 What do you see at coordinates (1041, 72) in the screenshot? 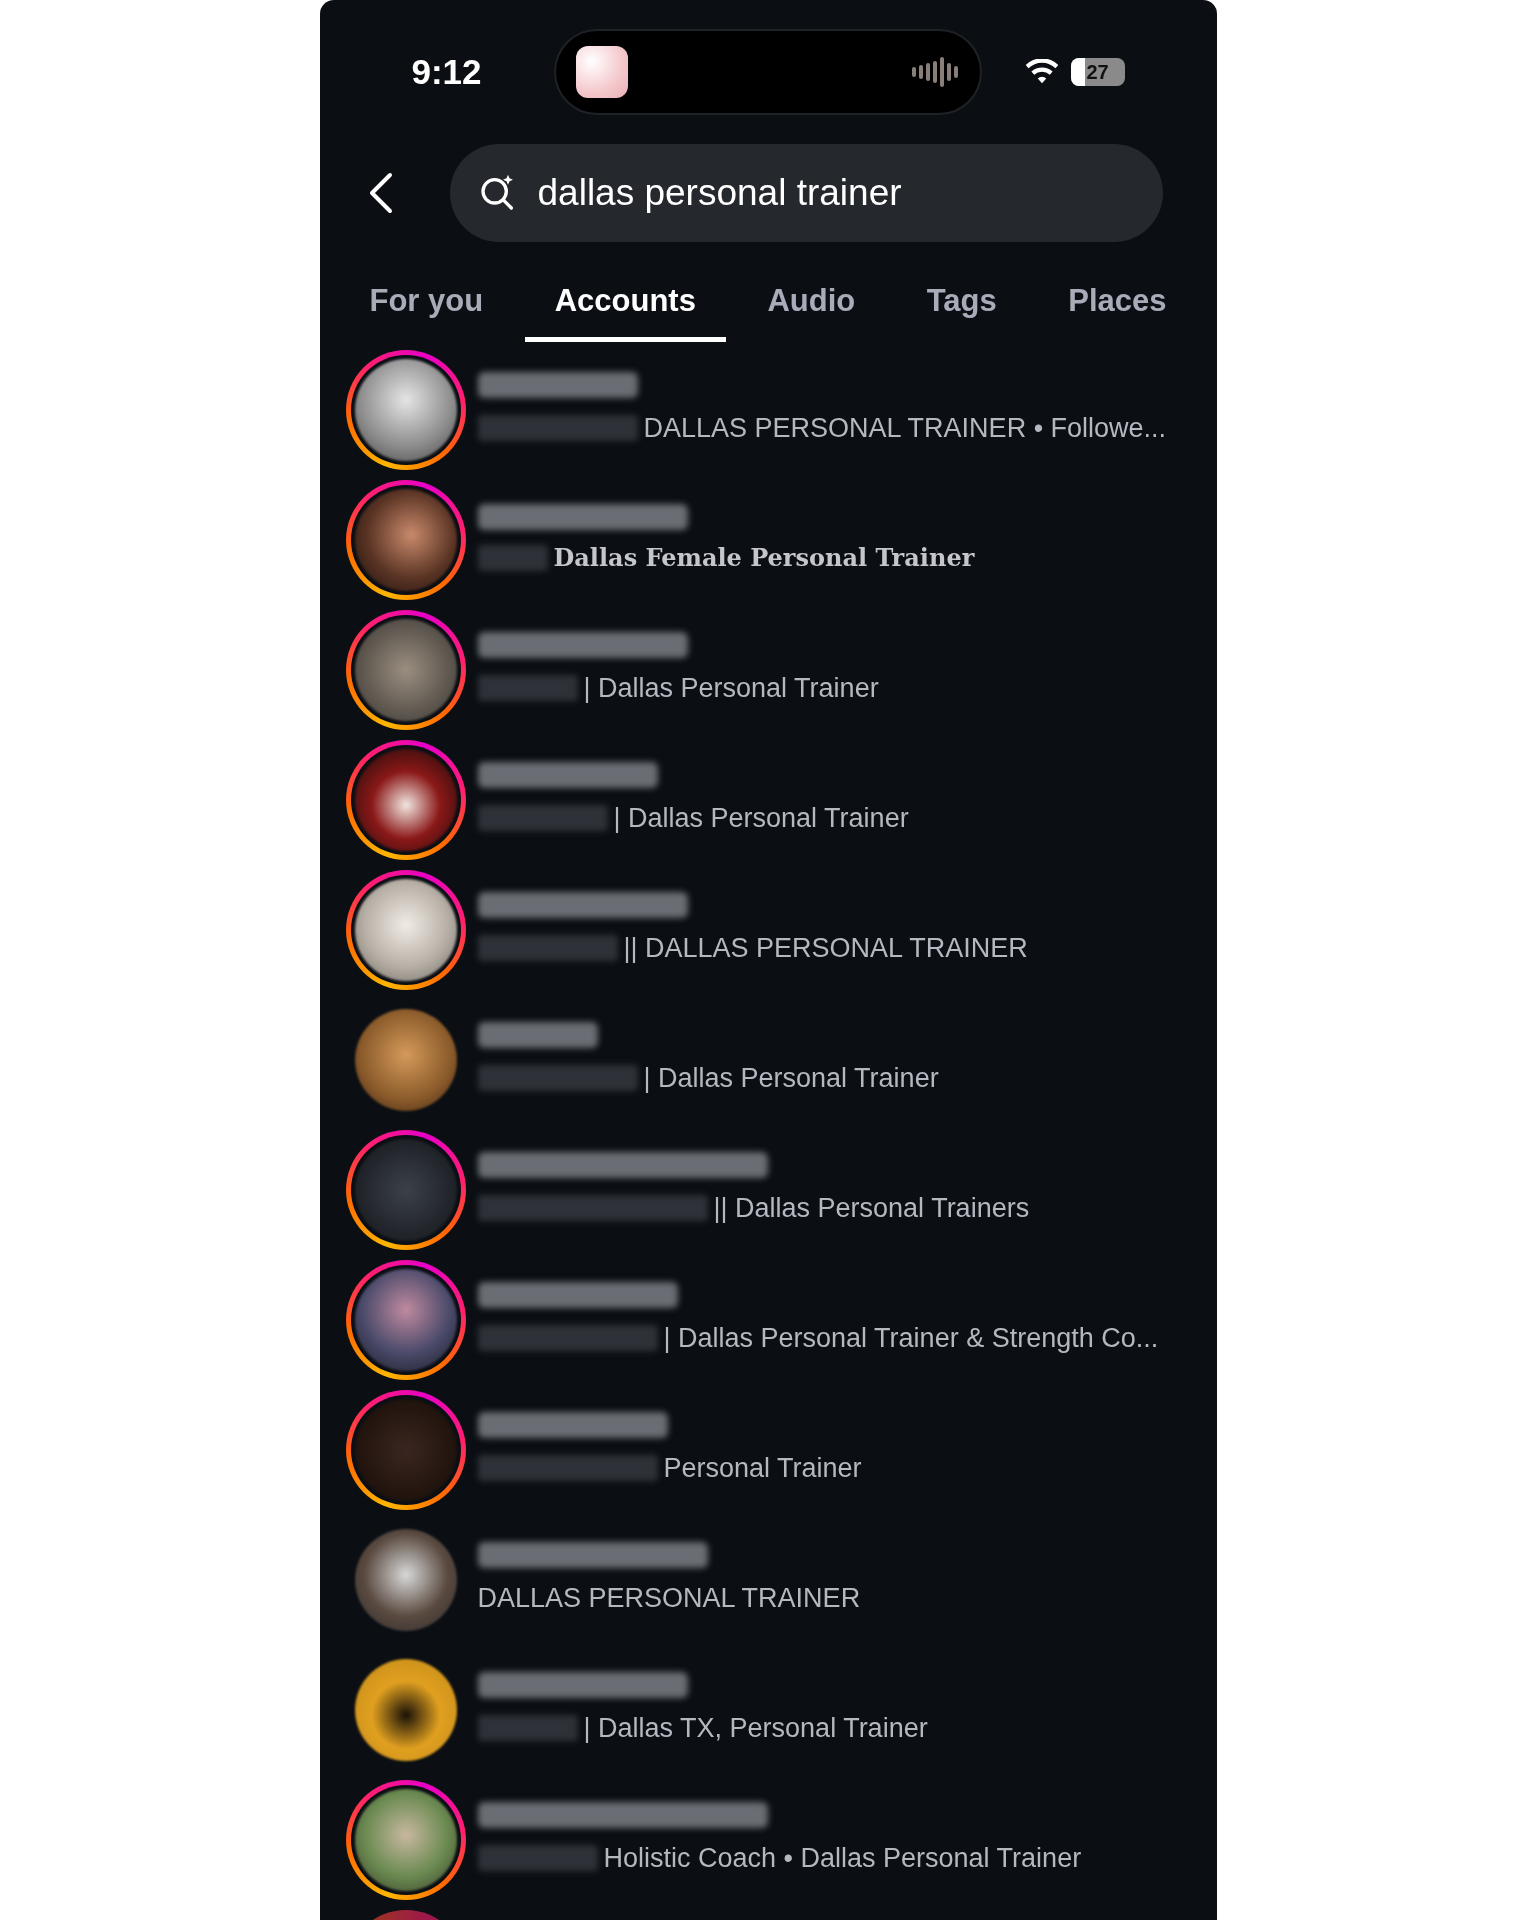
I see `wifi-icon` at bounding box center [1041, 72].